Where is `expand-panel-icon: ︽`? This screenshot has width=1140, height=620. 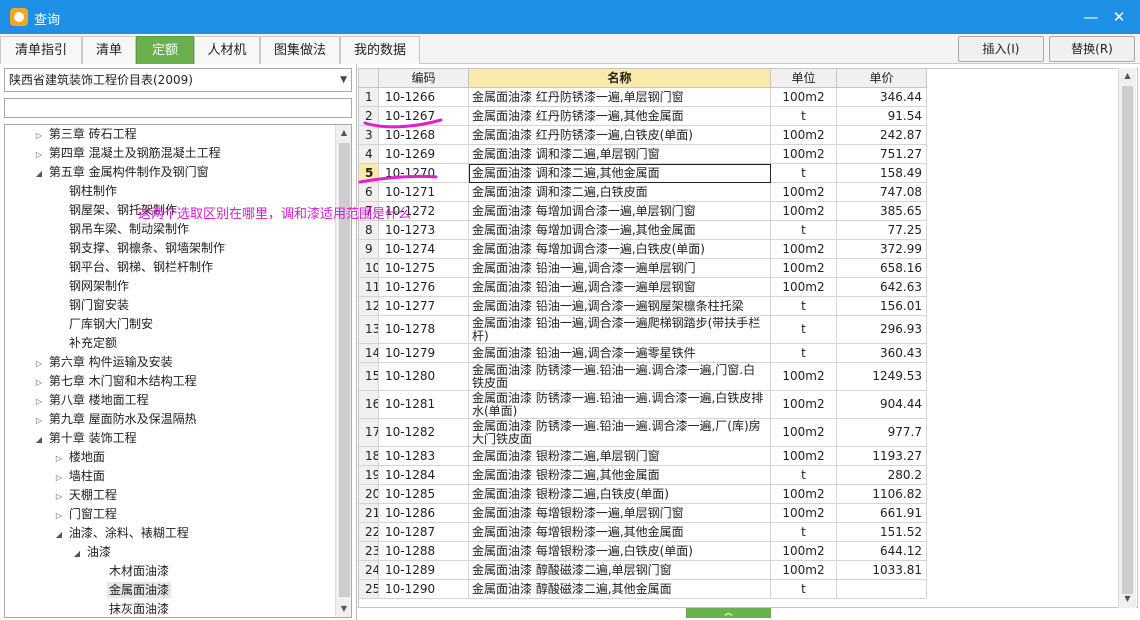
expand-panel-icon: ︽ is located at coordinates (728, 613).